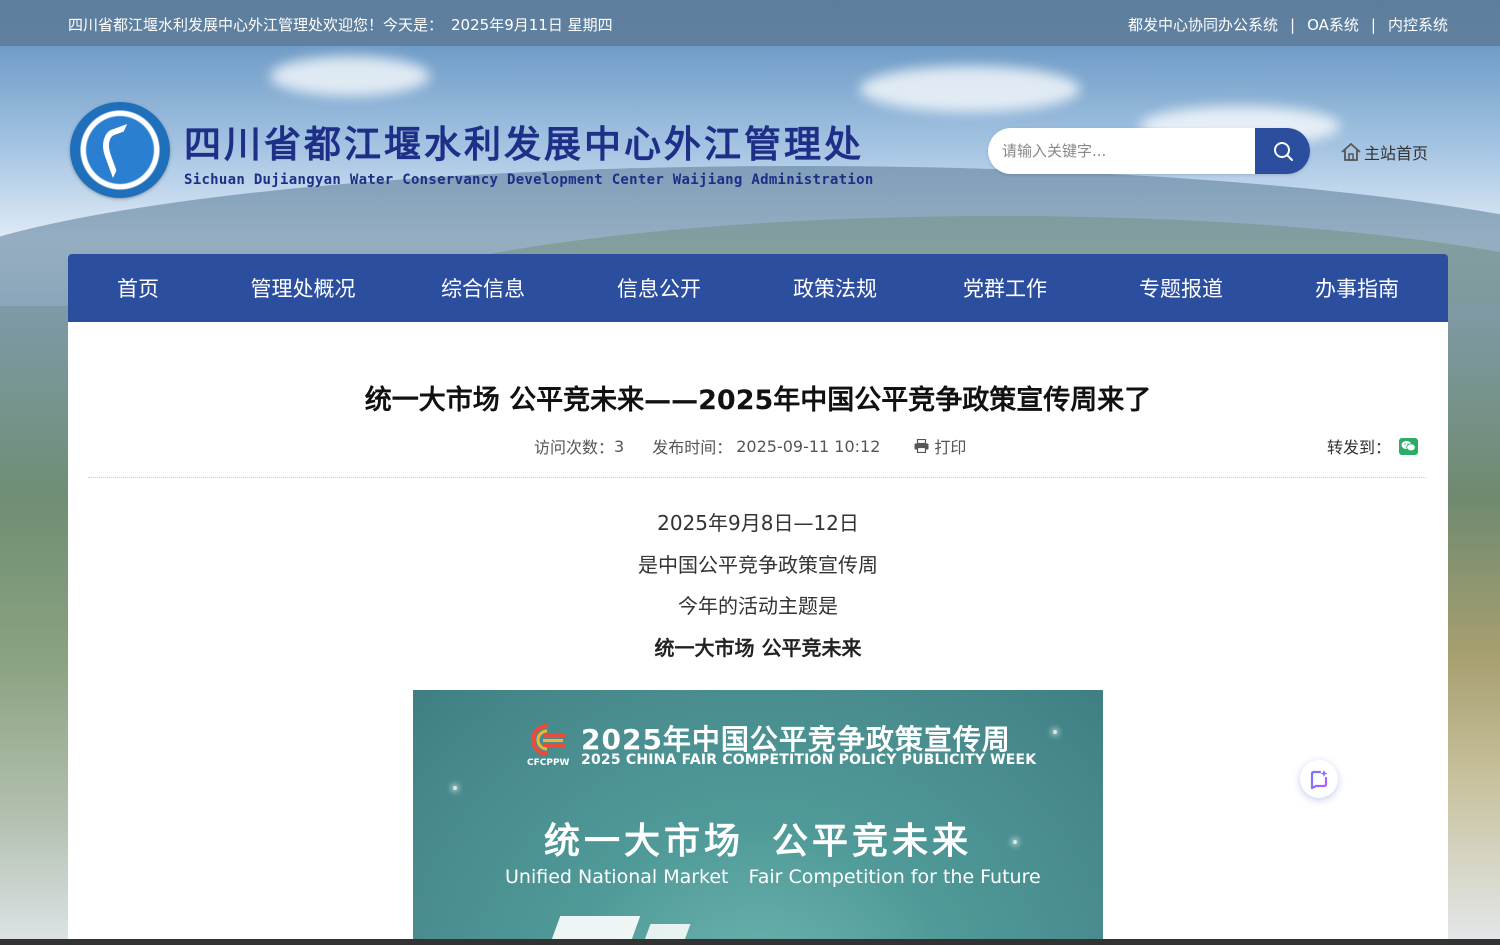  What do you see at coordinates (548, 763) in the screenshot?
I see `poster-logo-text: CFCPPW` at bounding box center [548, 763].